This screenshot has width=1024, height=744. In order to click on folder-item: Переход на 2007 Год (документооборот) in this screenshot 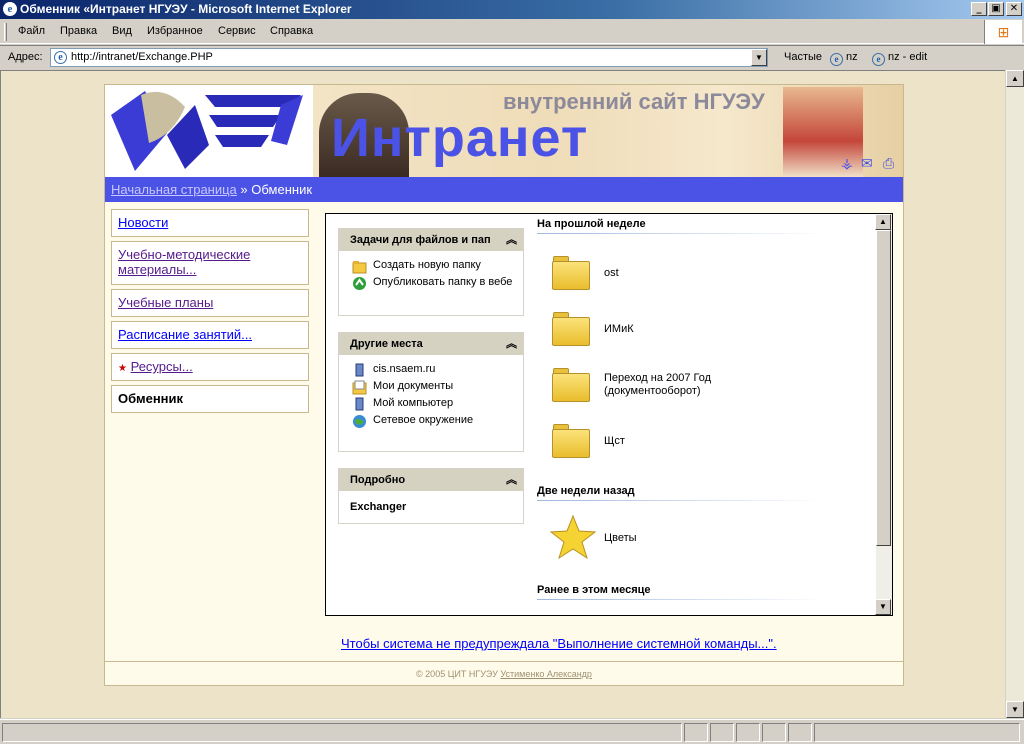, I will do `click(702, 388)`.